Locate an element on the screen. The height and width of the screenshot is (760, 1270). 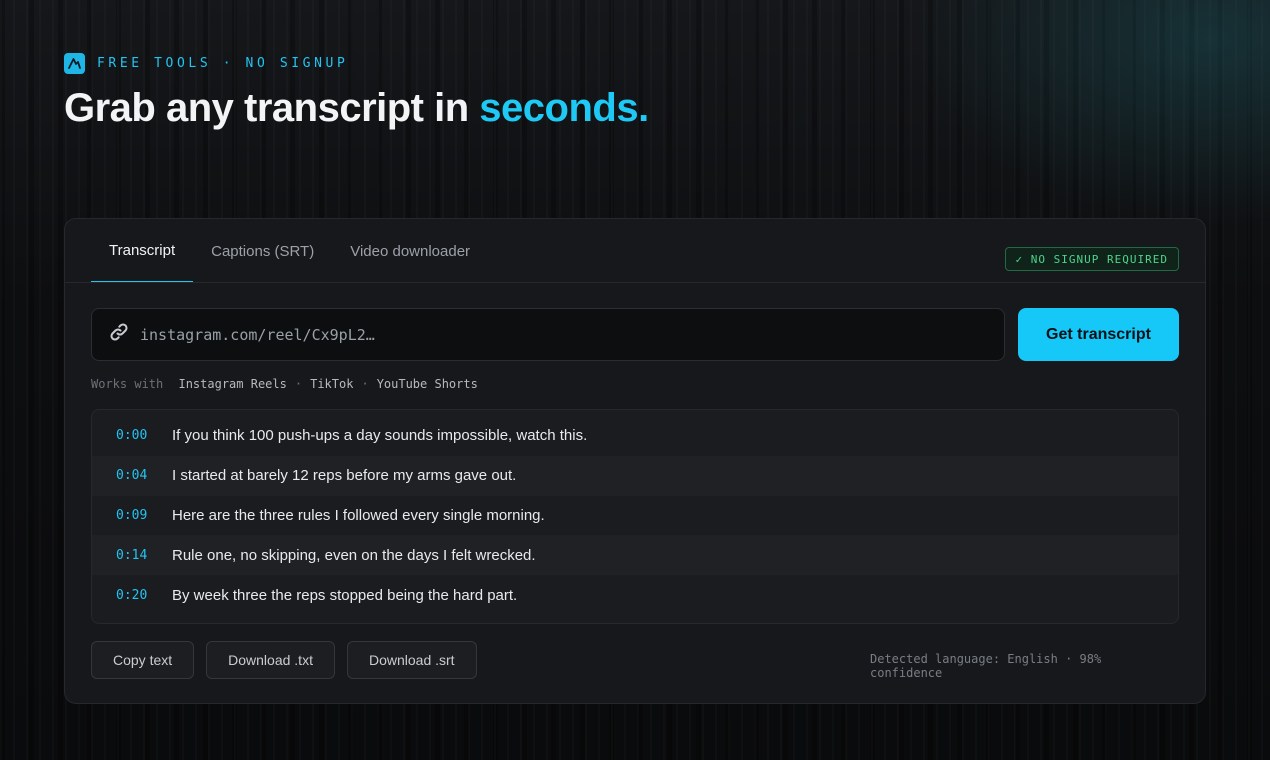
platform-youtube-shorts: YouTube Shorts is located at coordinates (427, 384).